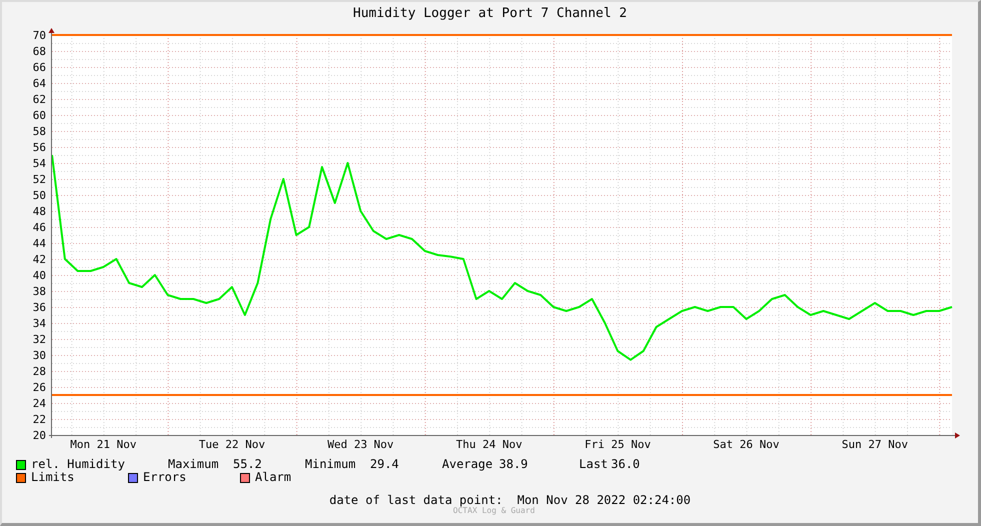  I want to click on y-tick-label: 54, so click(39, 163).